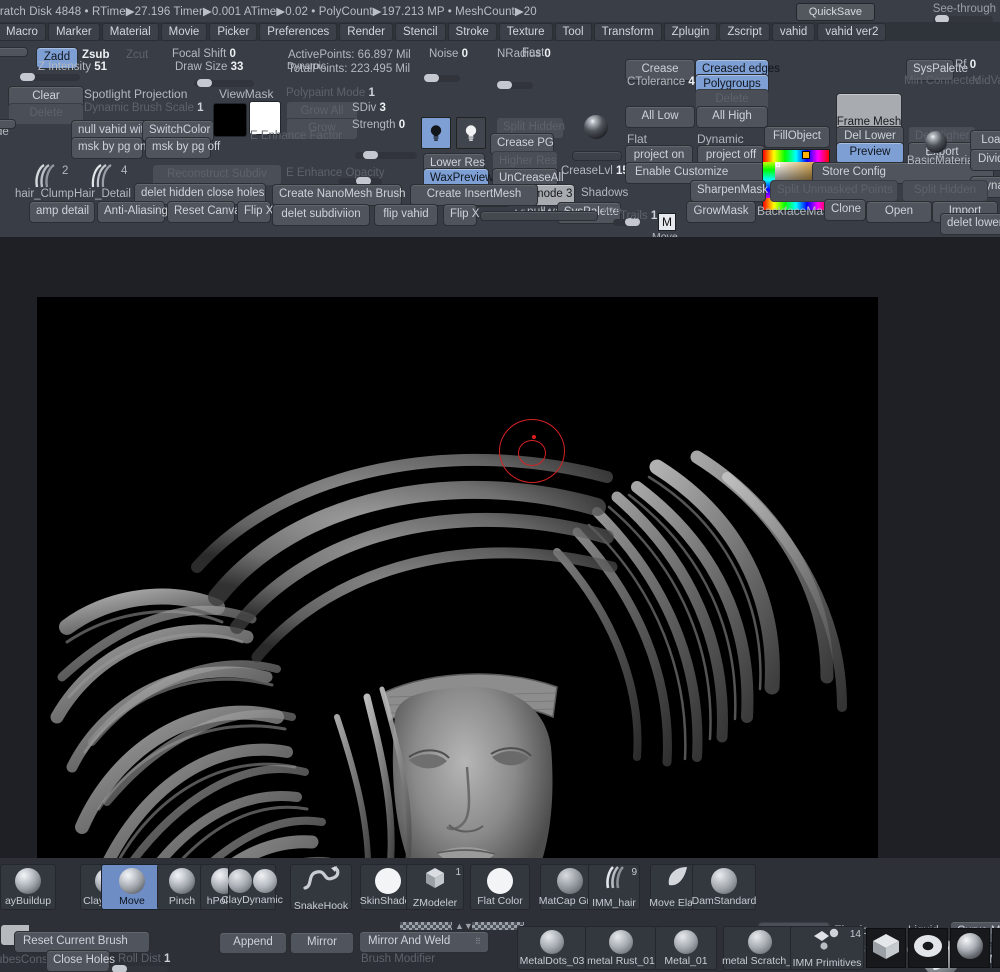  What do you see at coordinates (23, 31) in the screenshot?
I see `menu-item-macro: Macro` at bounding box center [23, 31].